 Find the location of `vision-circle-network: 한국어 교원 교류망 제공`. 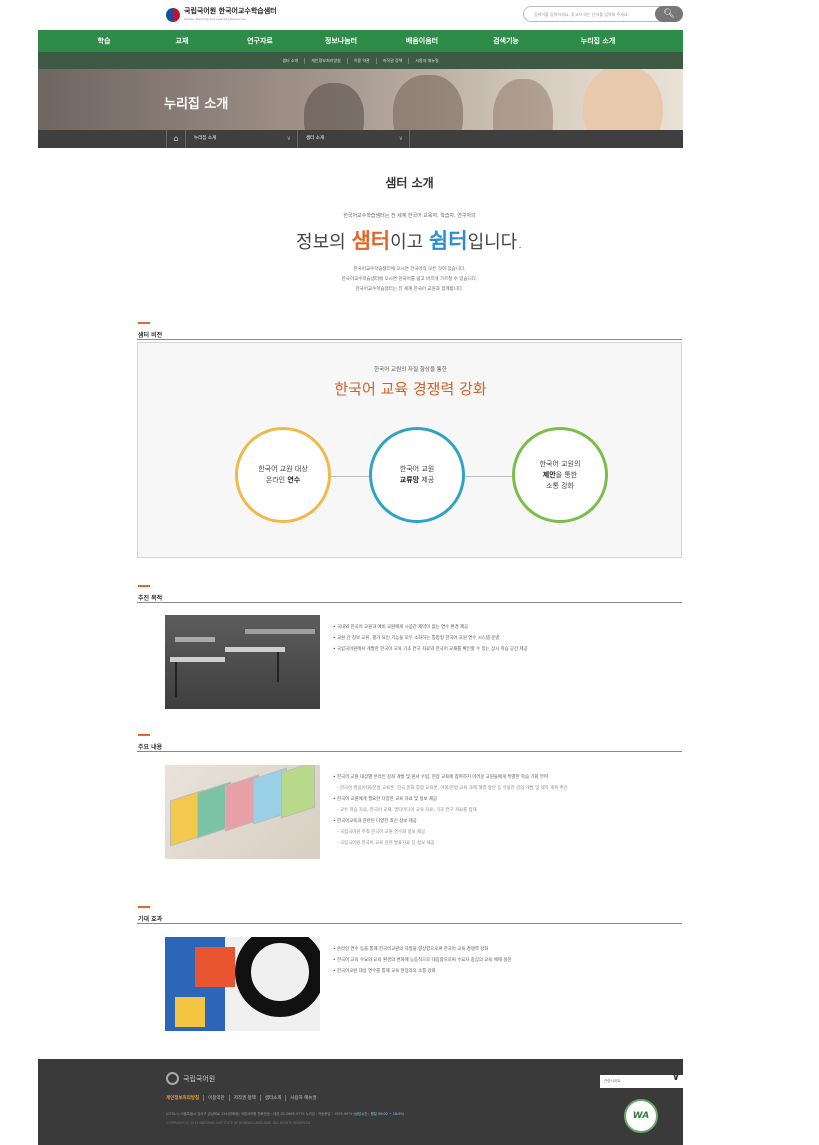

vision-circle-network: 한국어 교원 교류망 제공 is located at coordinates (417, 475).